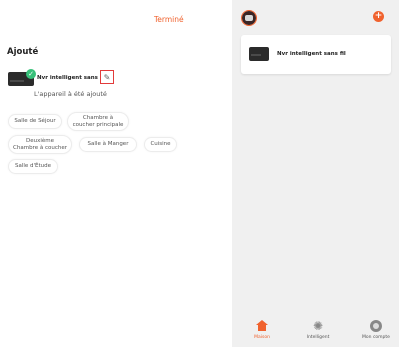  Describe the element at coordinates (262, 325) in the screenshot. I see `house-icon` at that location.